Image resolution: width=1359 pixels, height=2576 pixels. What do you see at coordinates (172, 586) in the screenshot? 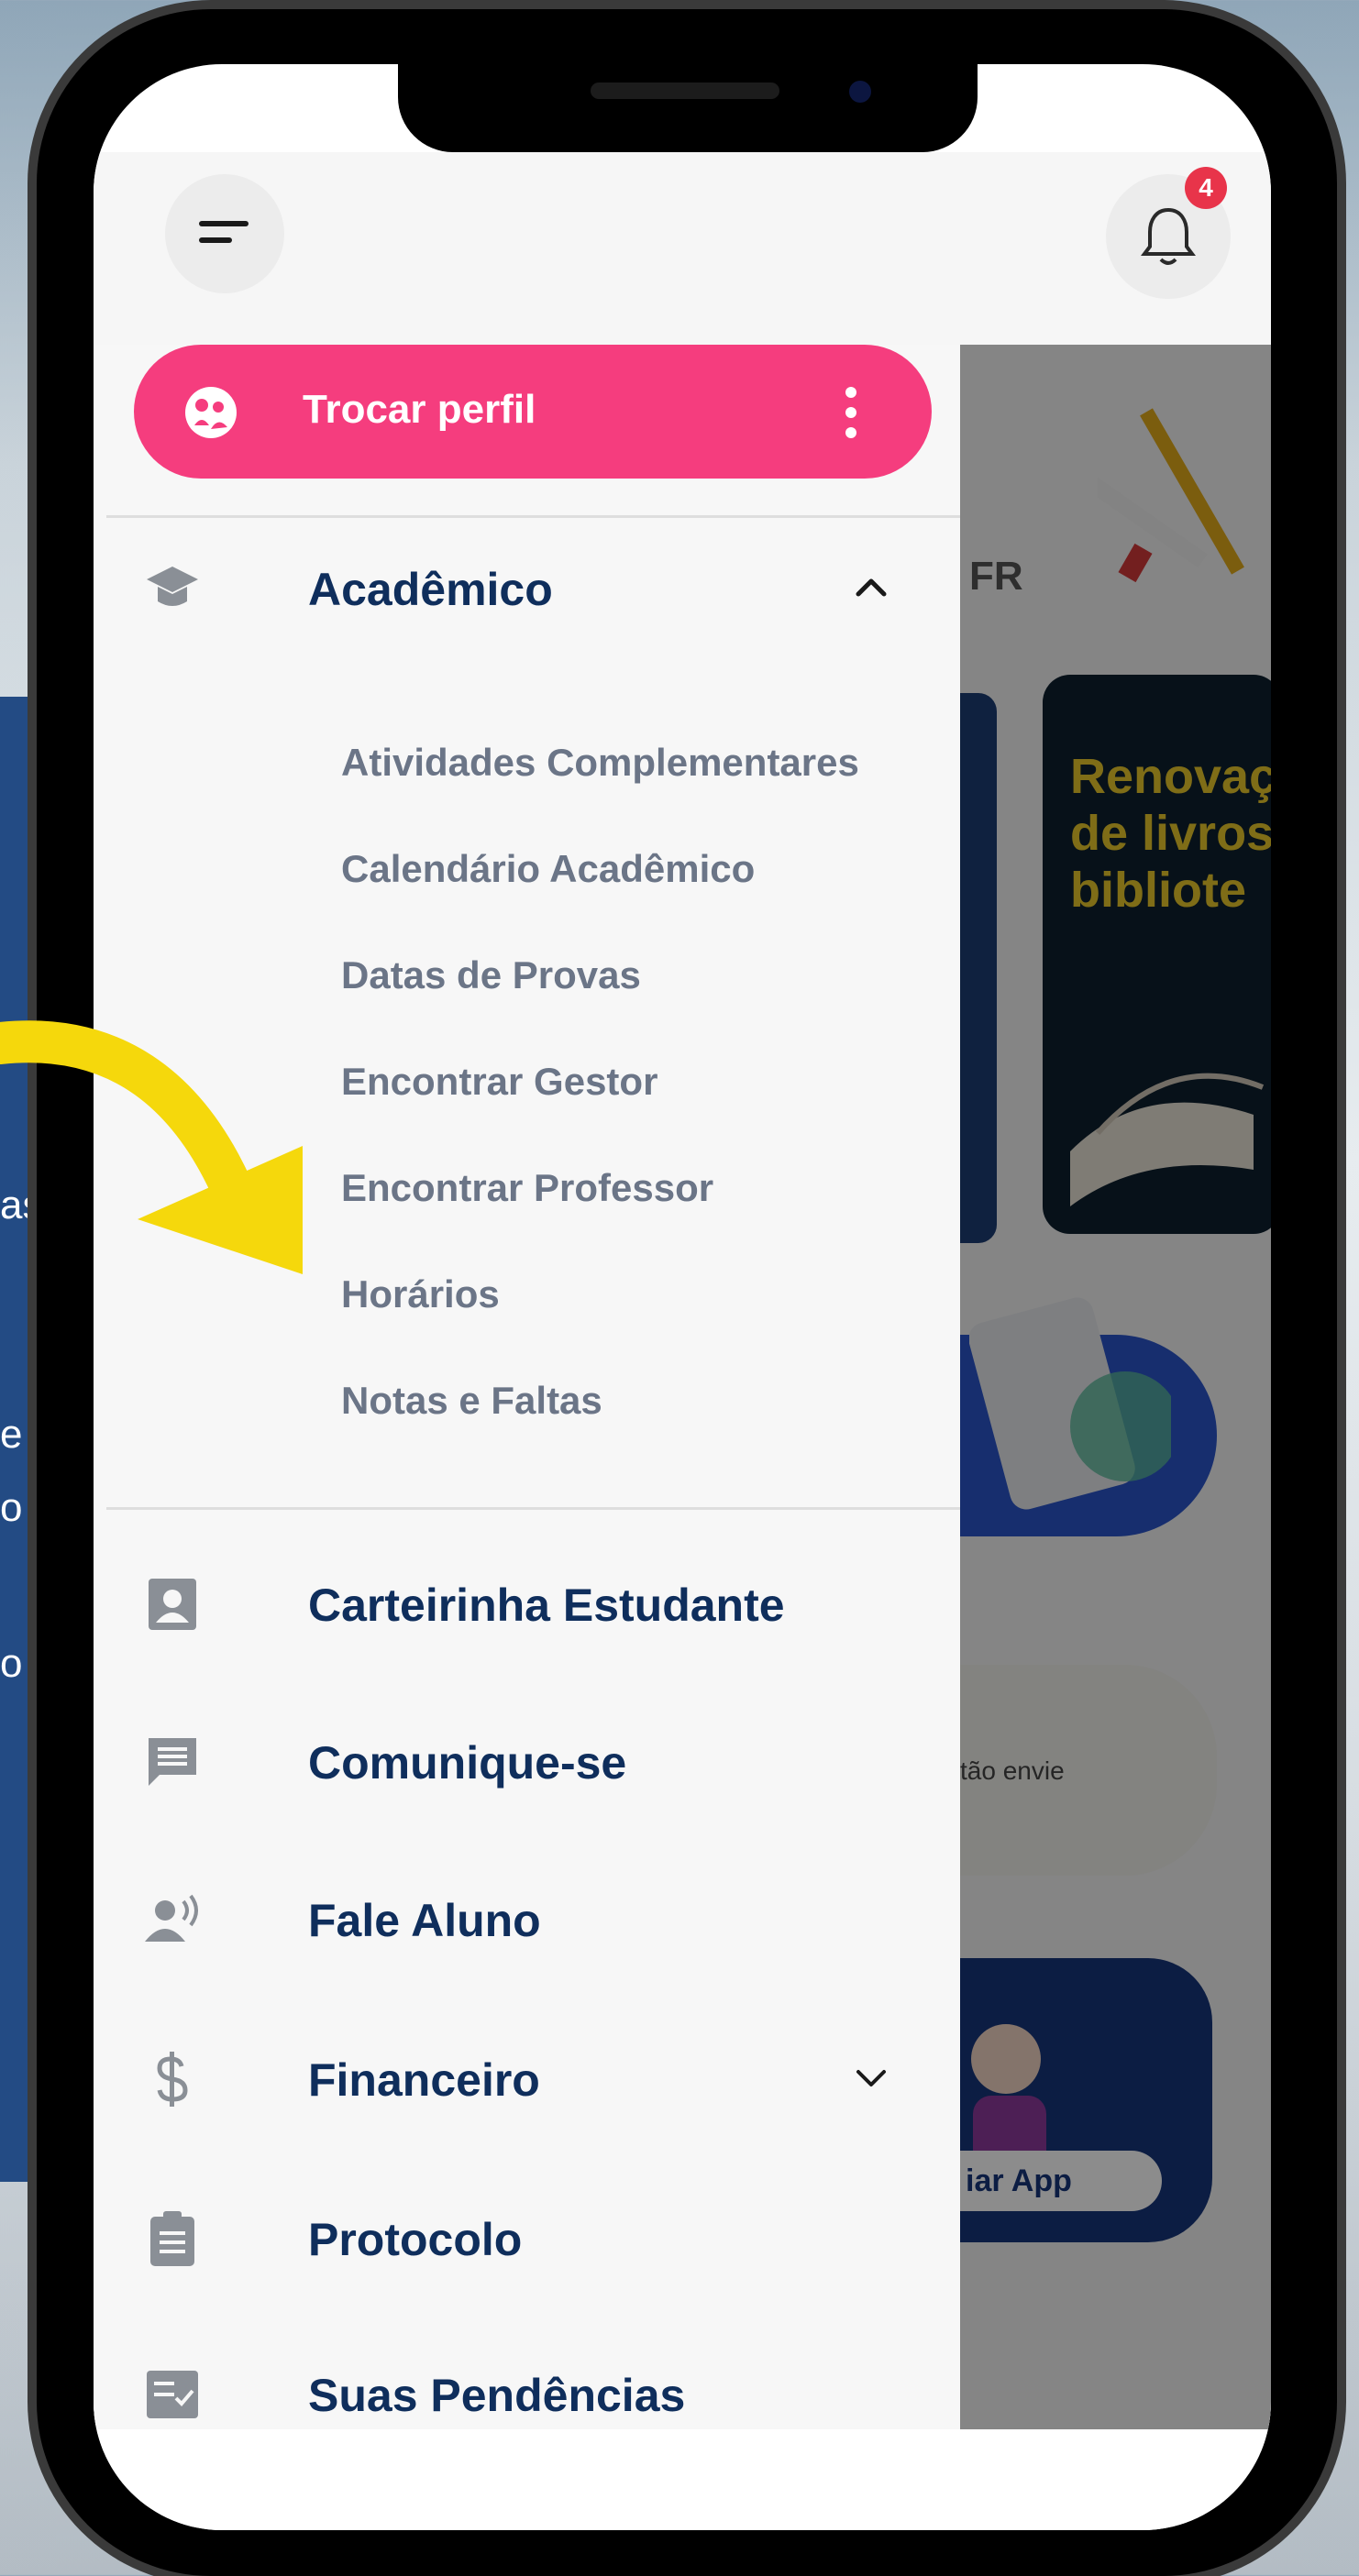
I see `graduation-cap-icon` at bounding box center [172, 586].